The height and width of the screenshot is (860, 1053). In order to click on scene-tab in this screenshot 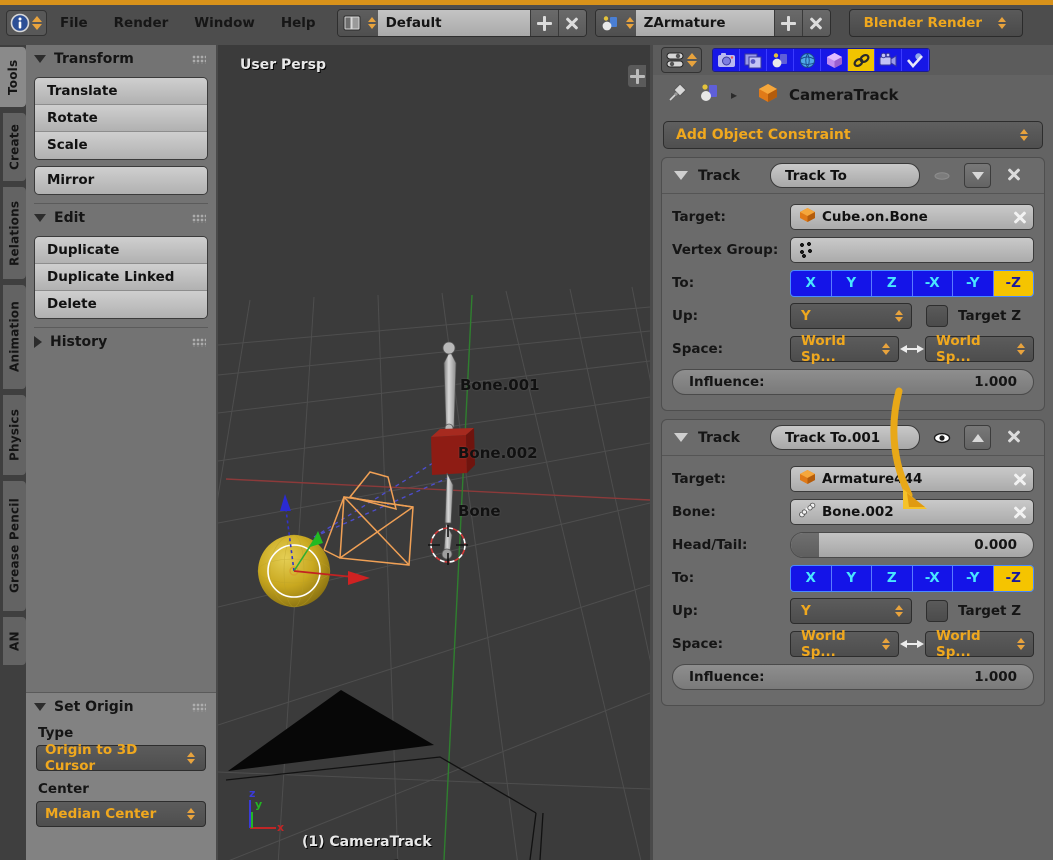, I will do `click(780, 60)`.